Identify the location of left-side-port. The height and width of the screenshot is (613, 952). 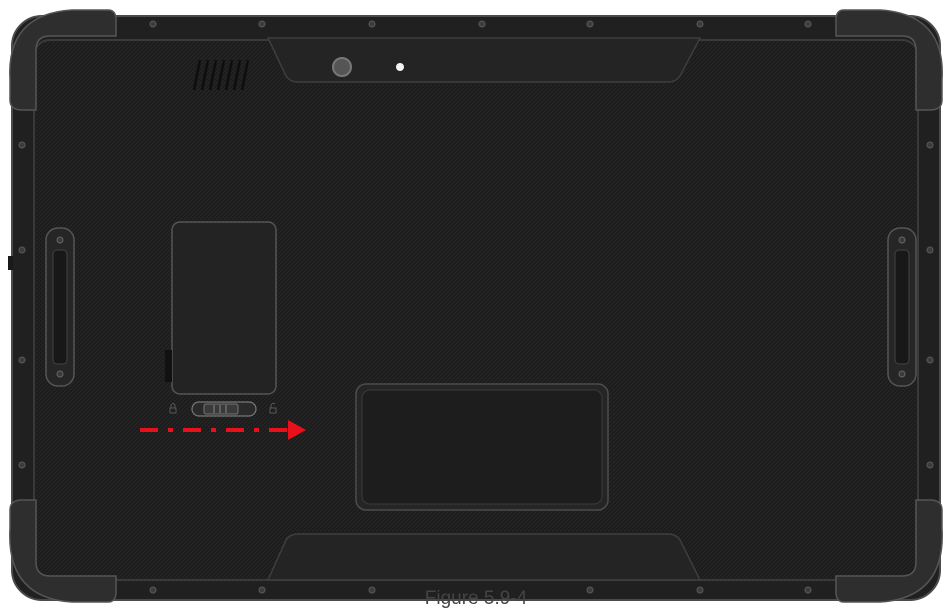
(10, 263).